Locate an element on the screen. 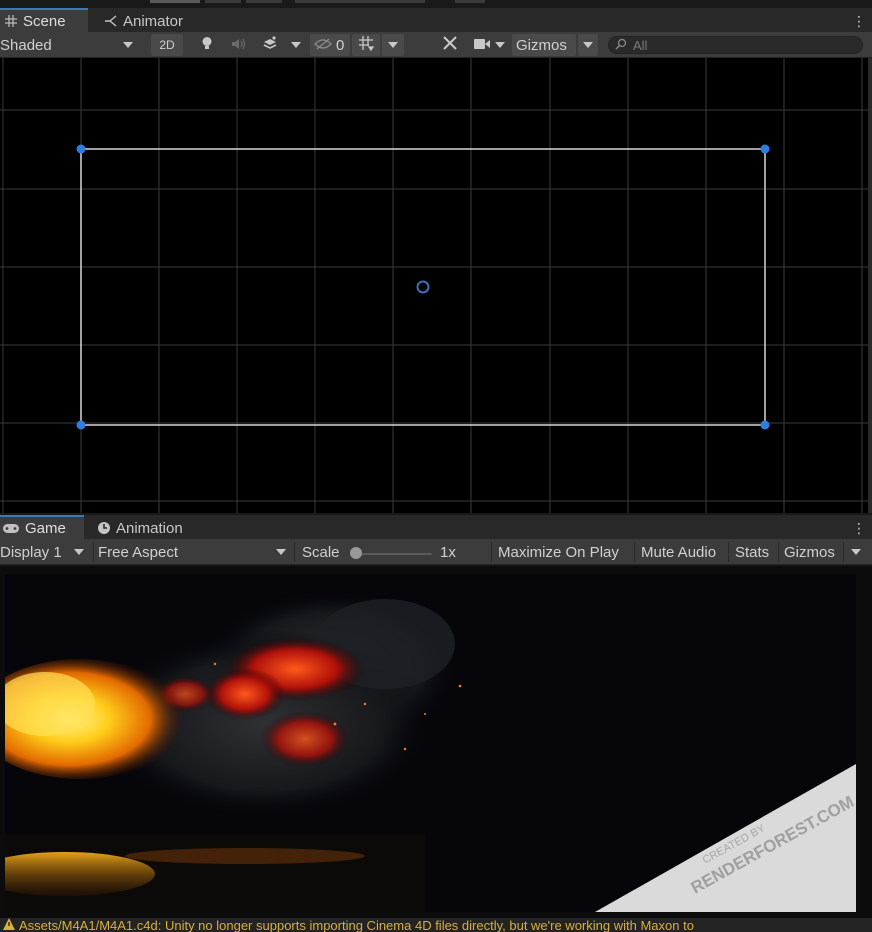 Image resolution: width=872 pixels, height=932 pixels. scale-slider: Scale 1x is located at coordinates (393, 552).